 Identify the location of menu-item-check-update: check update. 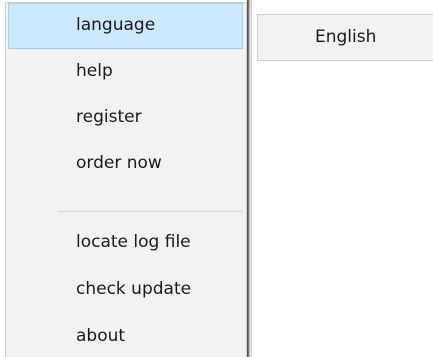
(125, 290).